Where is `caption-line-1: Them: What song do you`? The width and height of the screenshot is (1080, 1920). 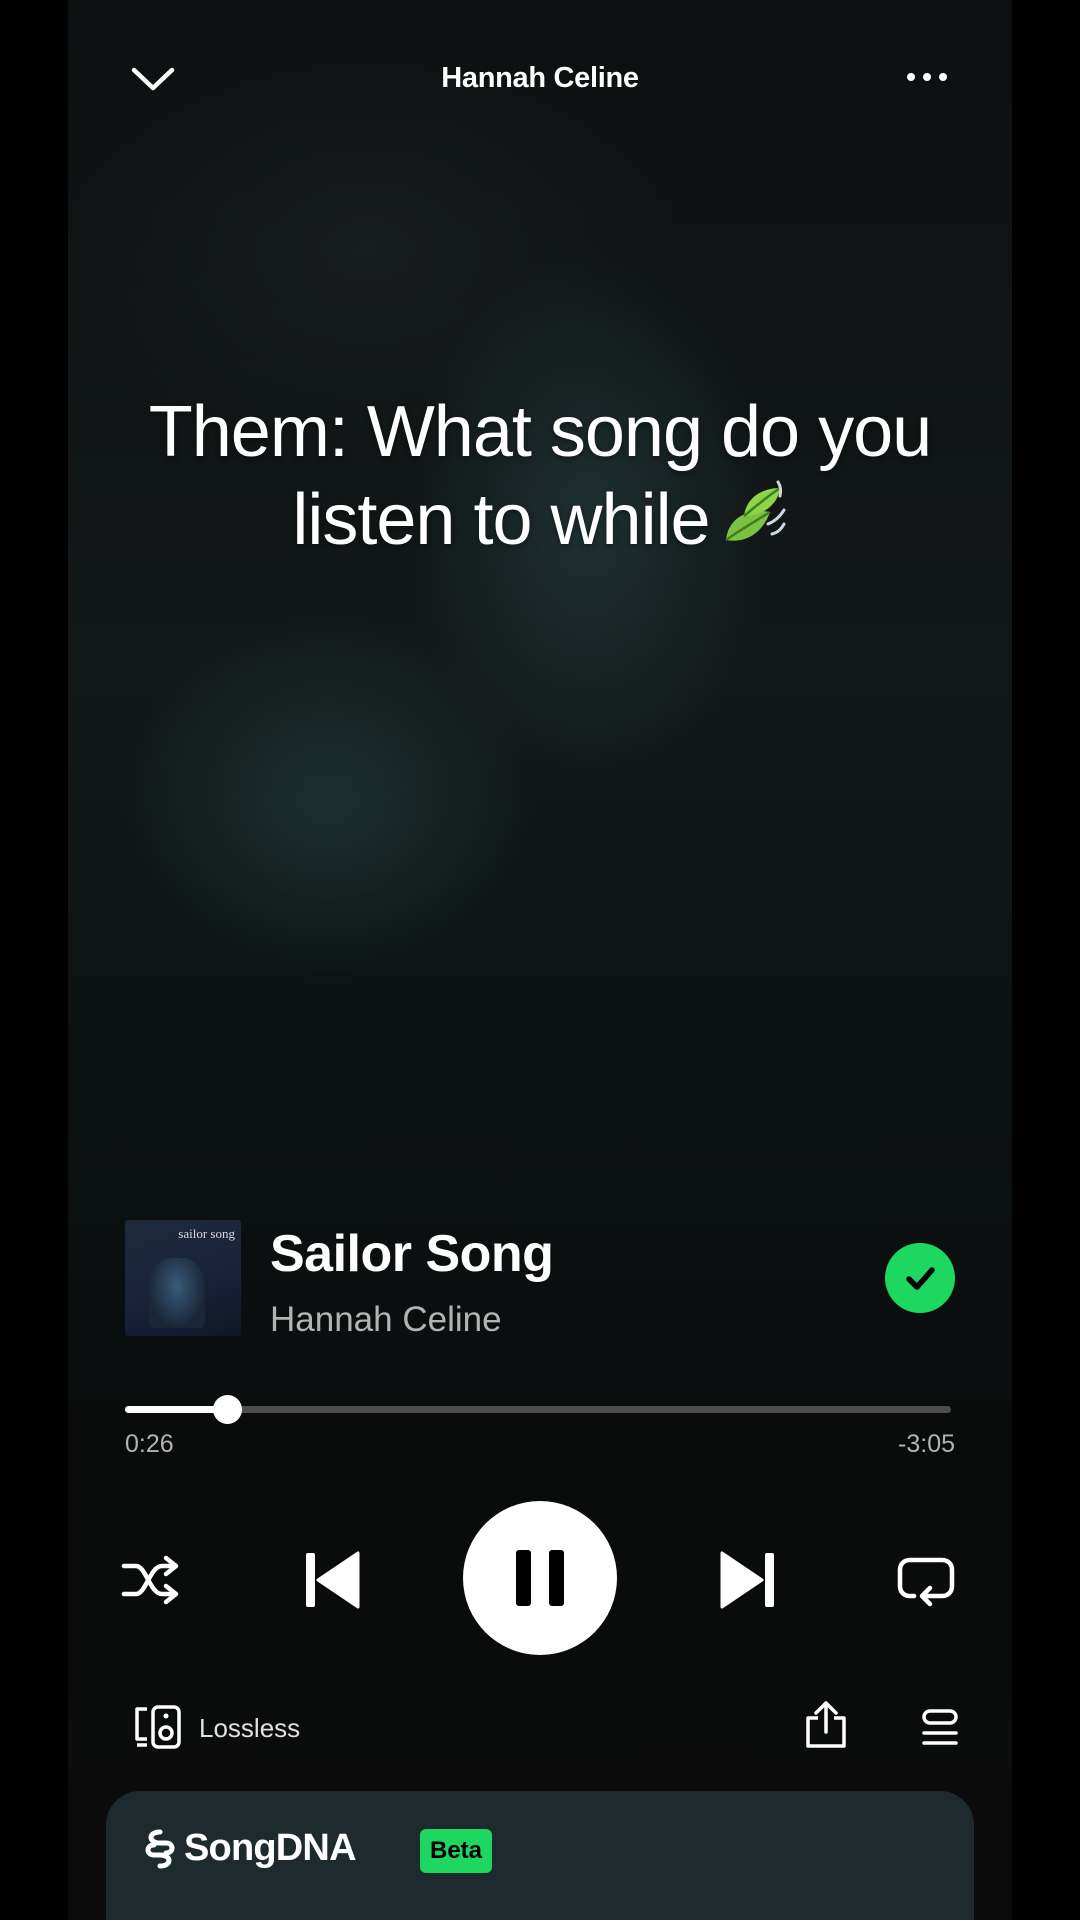
caption-line-1: Them: What song do you is located at coordinates (540, 432).